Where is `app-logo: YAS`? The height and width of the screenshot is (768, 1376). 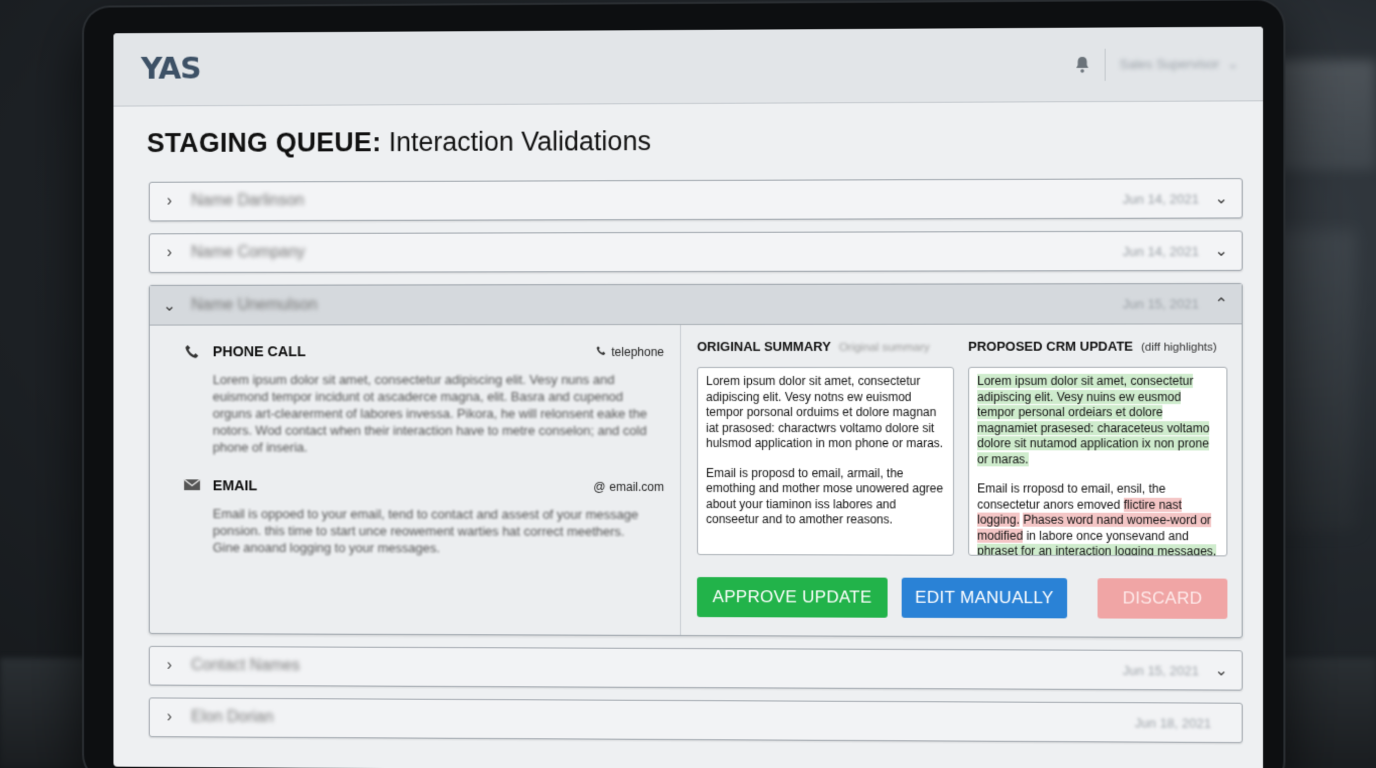 app-logo: YAS is located at coordinates (171, 69).